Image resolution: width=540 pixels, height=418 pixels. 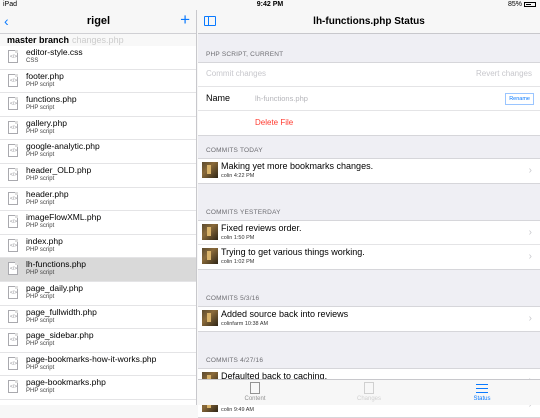 I want to click on file-name: page_sidebar.php, so click(x=60, y=335).